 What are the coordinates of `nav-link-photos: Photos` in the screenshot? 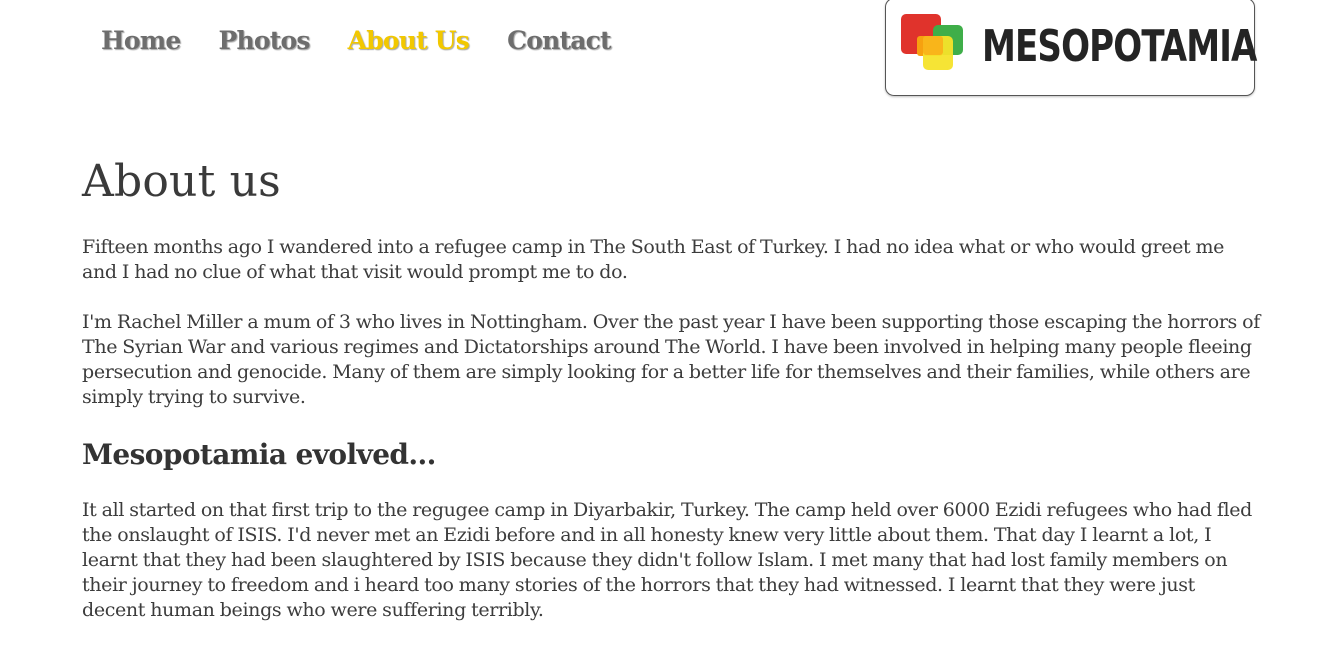 It's located at (264, 41).